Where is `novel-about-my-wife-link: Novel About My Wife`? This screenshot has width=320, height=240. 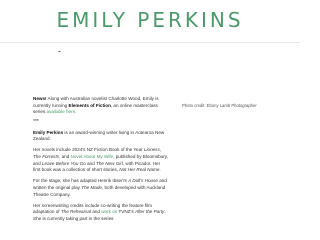
novel-about-my-wife-link: Novel About My Wife is located at coordinates (92, 156).